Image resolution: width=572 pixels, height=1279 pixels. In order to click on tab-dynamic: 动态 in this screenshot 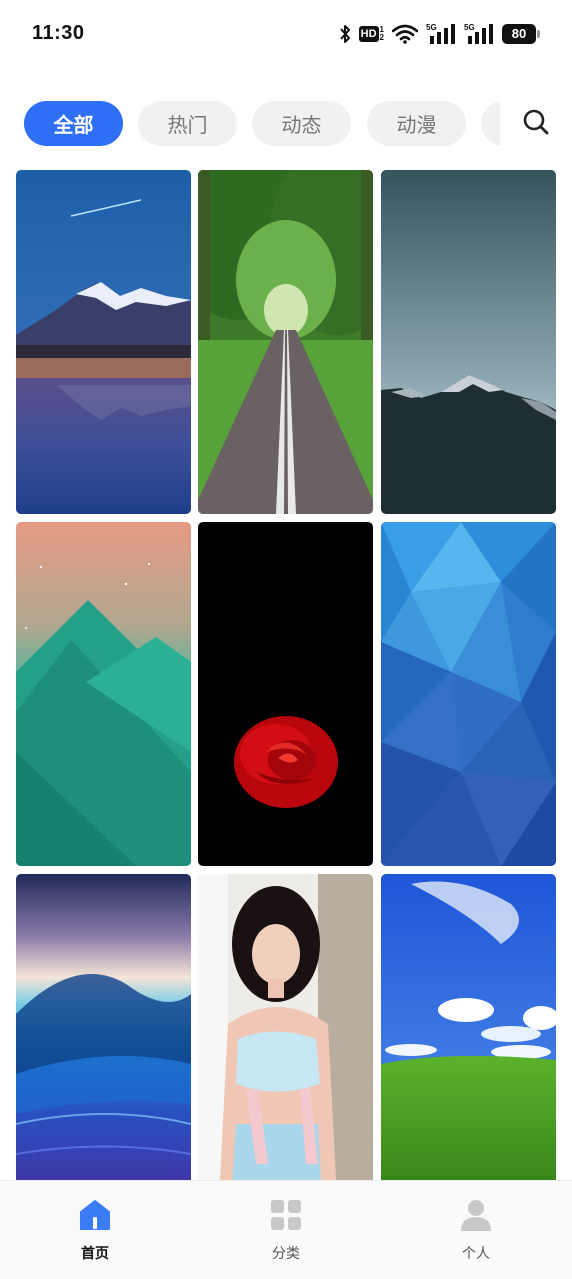, I will do `click(301, 123)`.